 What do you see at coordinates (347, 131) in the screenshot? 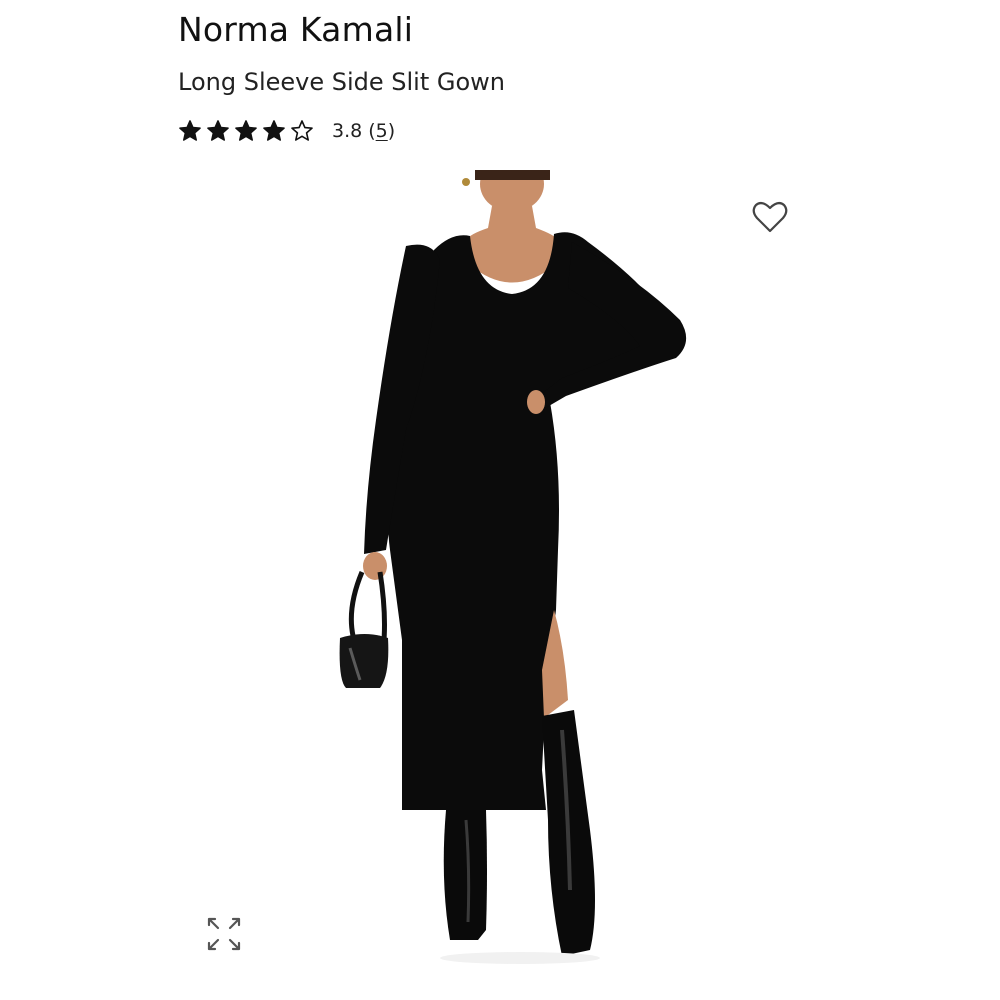
I see `rating-value: 3.8` at bounding box center [347, 131].